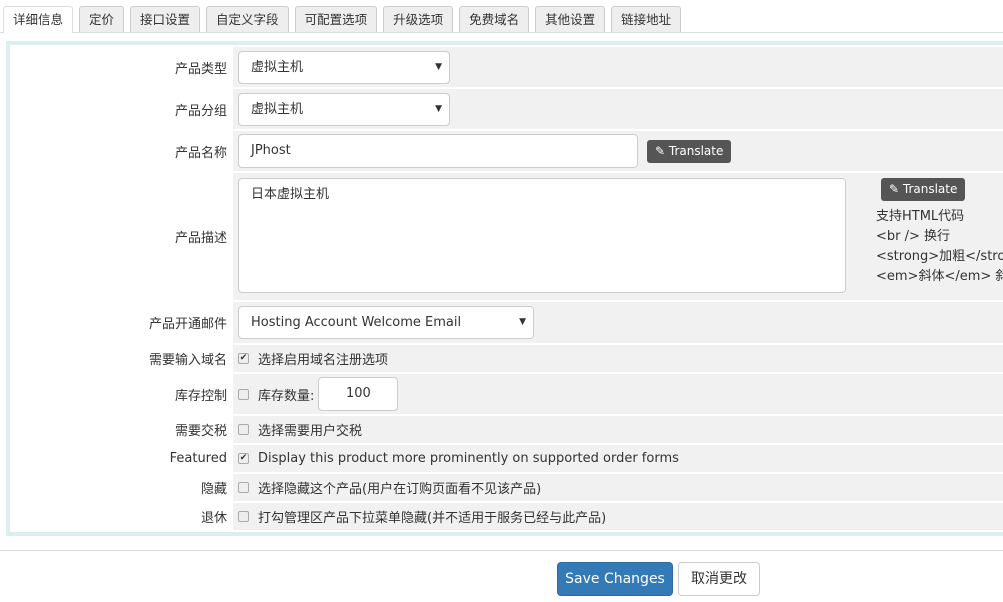 Image resolution: width=1003 pixels, height=602 pixels. Describe the element at coordinates (187, 324) in the screenshot. I see `label: 产品开通邮件` at that location.